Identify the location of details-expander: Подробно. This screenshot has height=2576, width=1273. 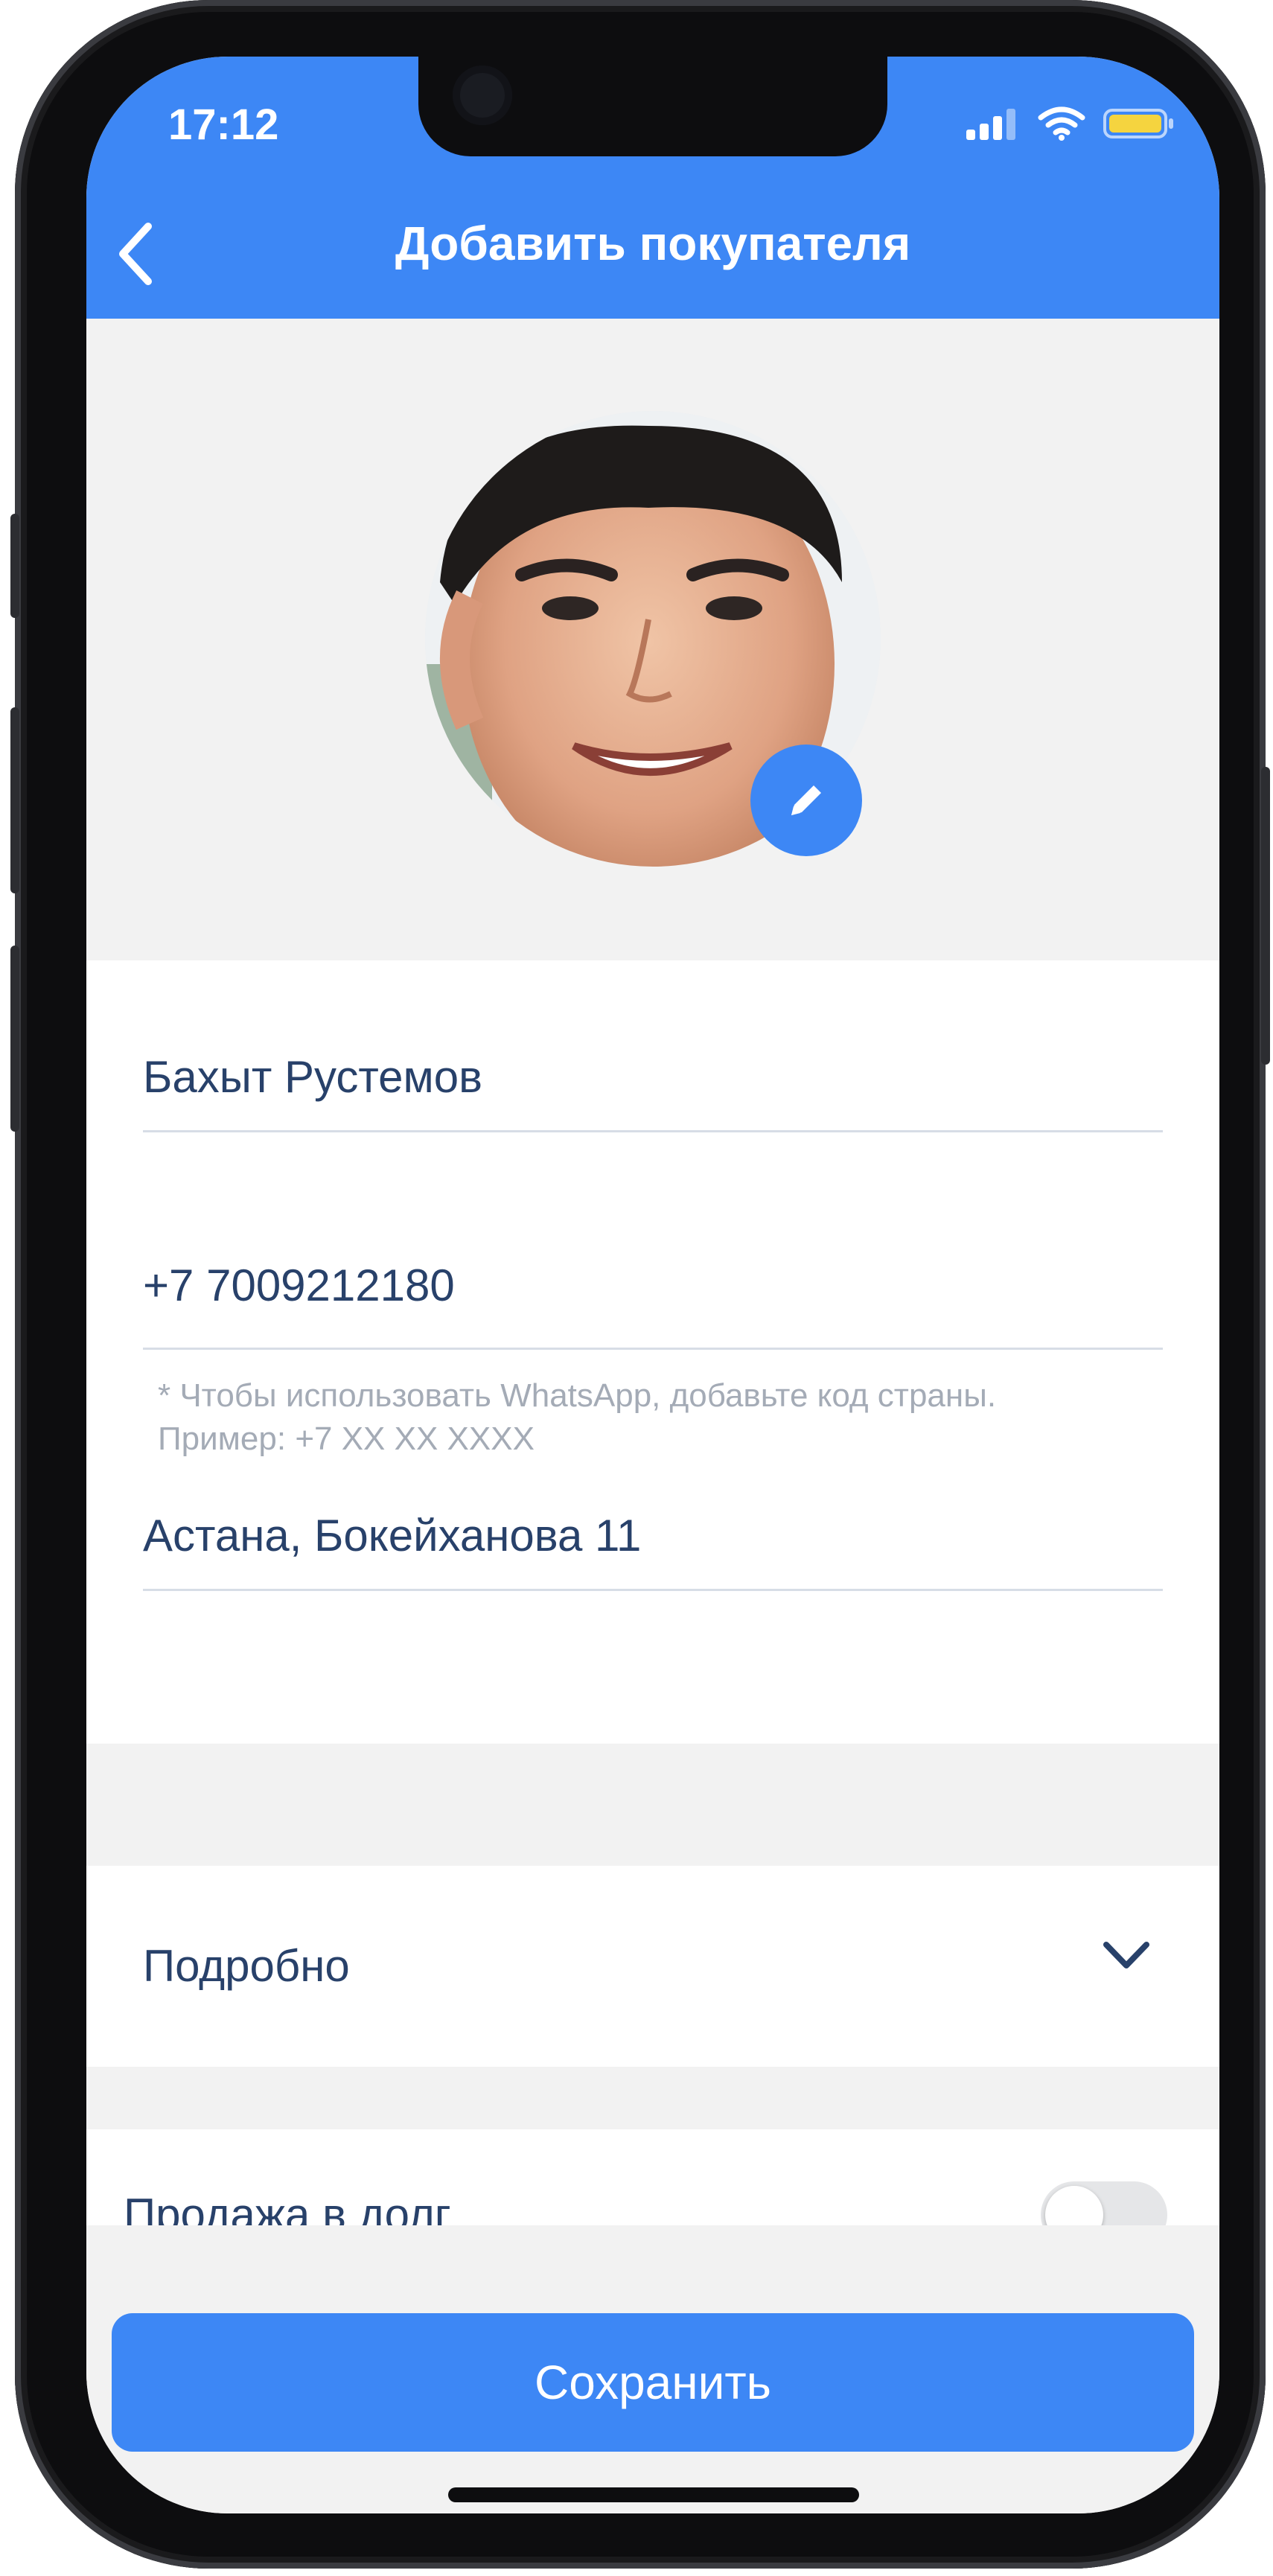
(652, 1966).